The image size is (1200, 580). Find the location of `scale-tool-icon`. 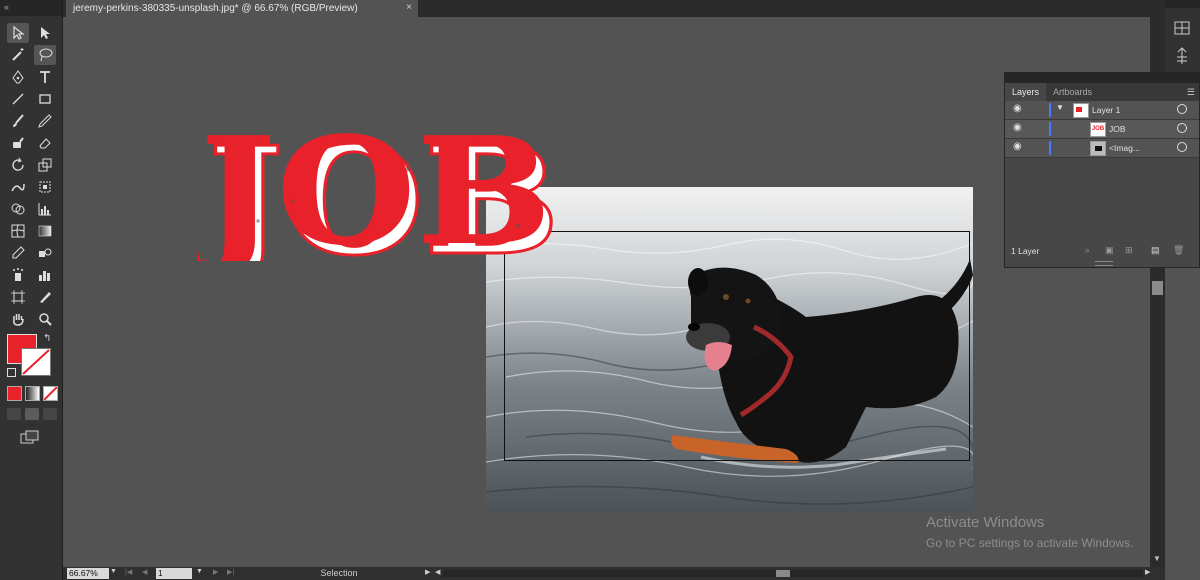

scale-tool-icon is located at coordinates (45, 165).